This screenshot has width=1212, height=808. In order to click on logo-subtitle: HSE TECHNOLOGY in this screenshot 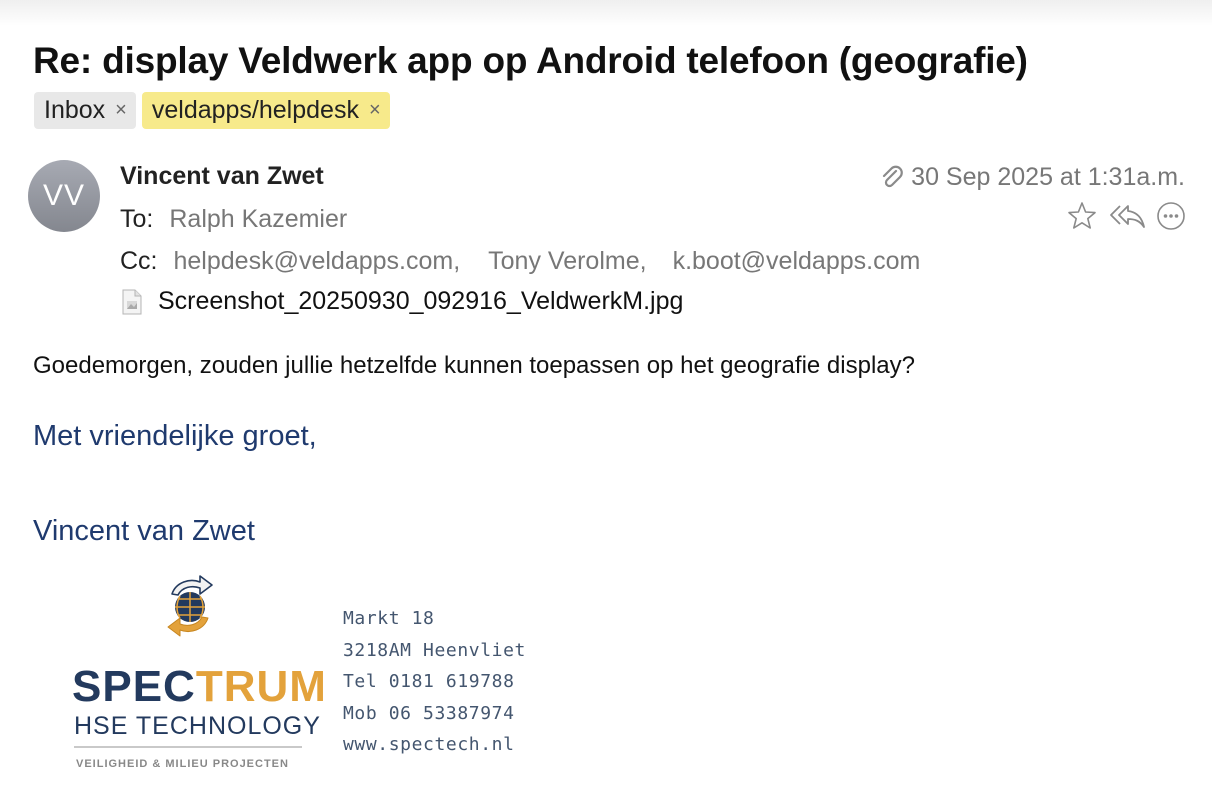, I will do `click(197, 726)`.